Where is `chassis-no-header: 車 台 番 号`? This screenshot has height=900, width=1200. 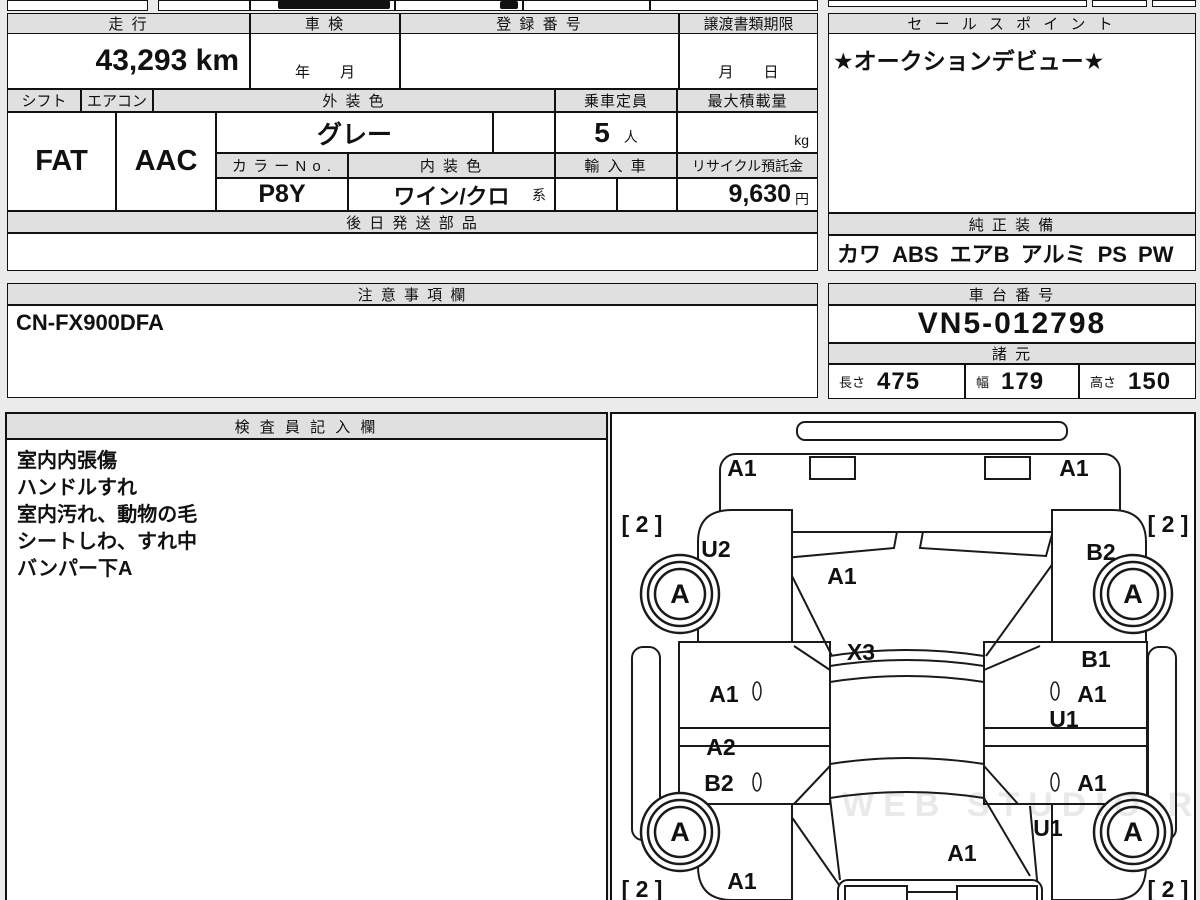
chassis-no-header: 車 台 番 号 is located at coordinates (1012, 294).